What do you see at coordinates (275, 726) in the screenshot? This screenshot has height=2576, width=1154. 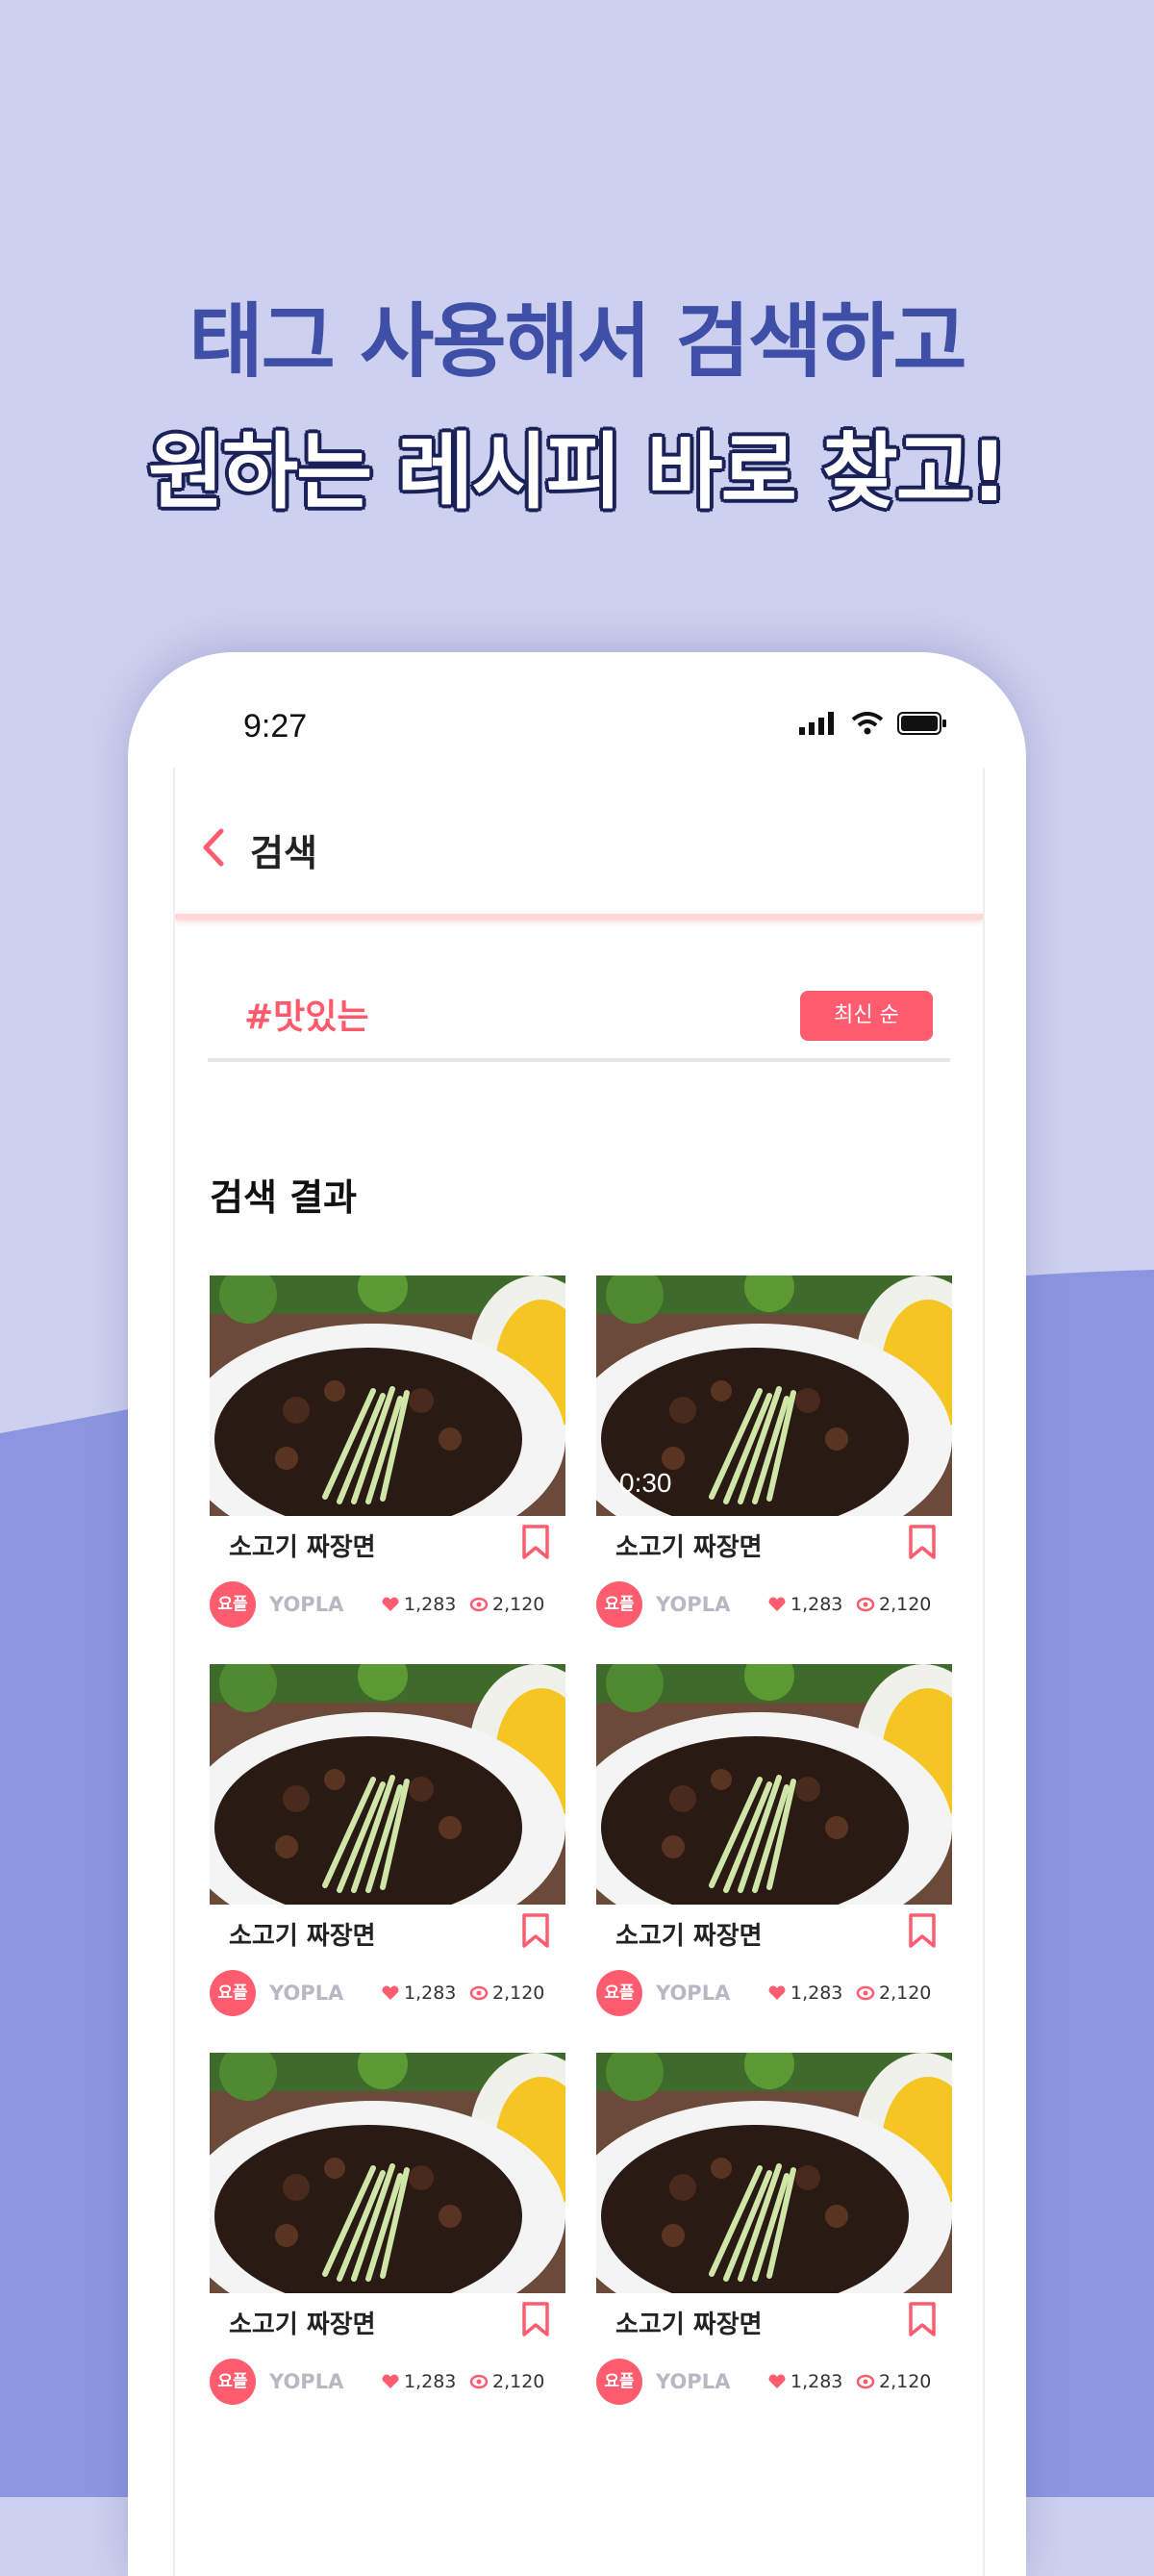 I see `status-time: 9:27` at bounding box center [275, 726].